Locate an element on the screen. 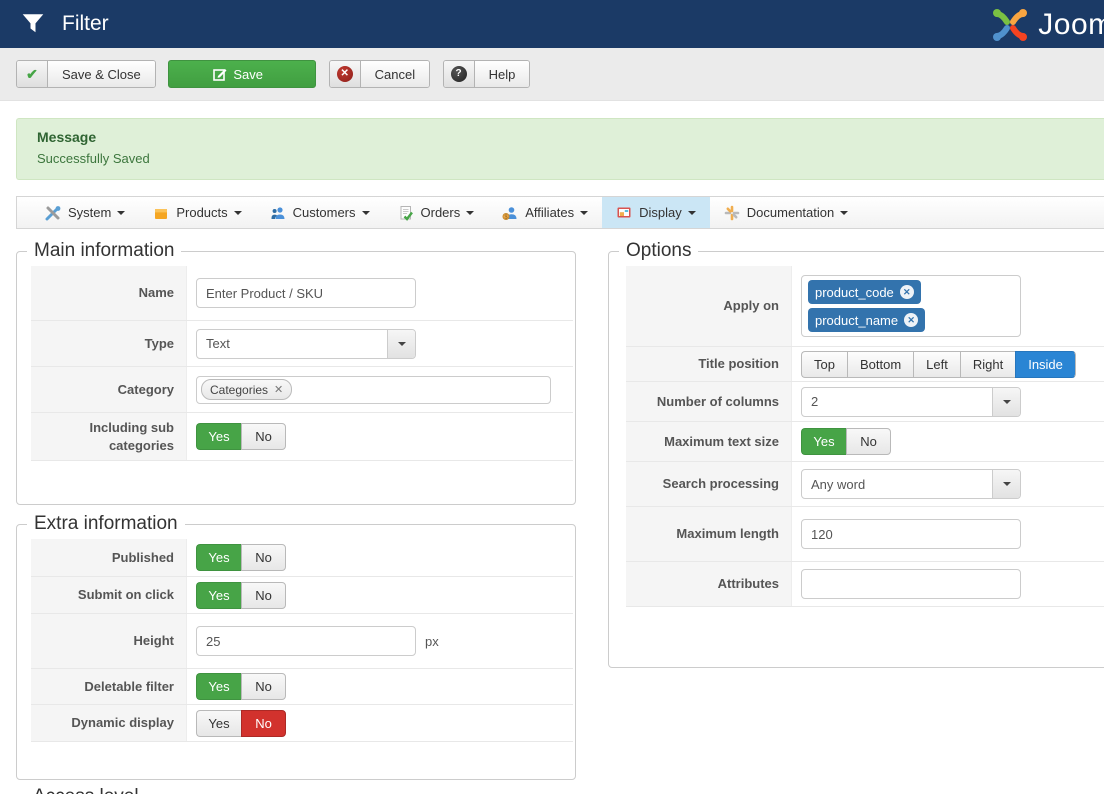 The height and width of the screenshot is (794, 1104). partial-section-legend: Access level is located at coordinates (86, 790).